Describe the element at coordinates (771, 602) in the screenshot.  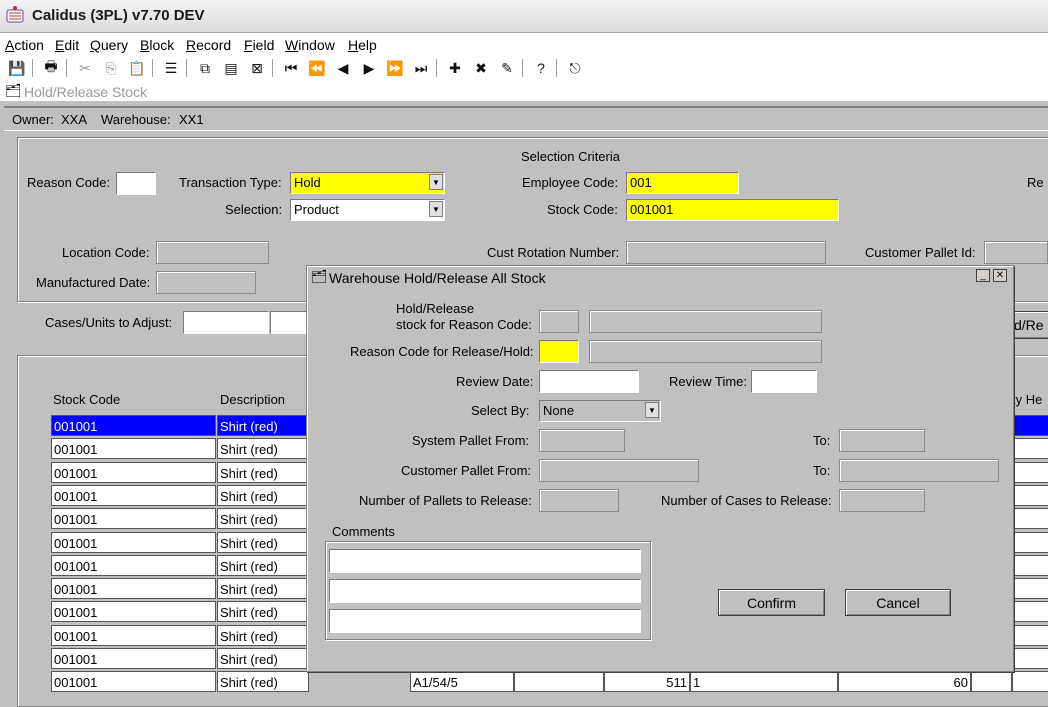
I see `confirm-button: Confirm` at that location.